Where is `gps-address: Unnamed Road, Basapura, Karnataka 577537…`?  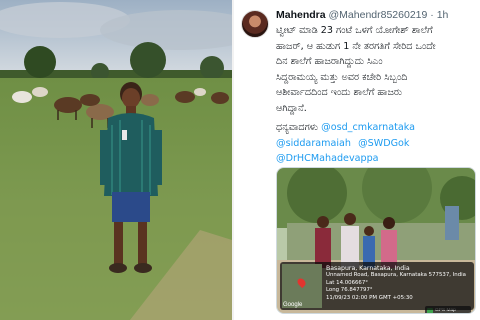
gps-address: Unnamed Road, Basapura, Karnataka 577537… is located at coordinates (396, 275).